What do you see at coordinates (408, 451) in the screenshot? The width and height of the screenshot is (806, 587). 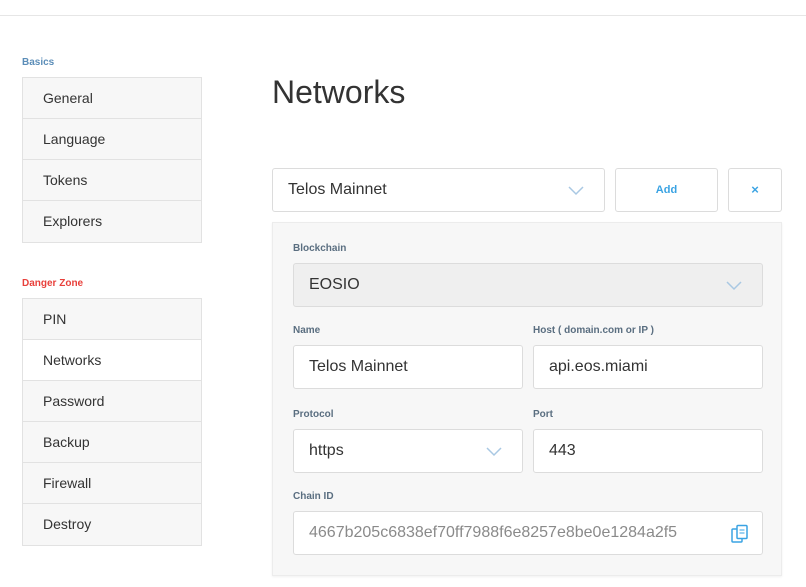 I see `protocol-select: https` at bounding box center [408, 451].